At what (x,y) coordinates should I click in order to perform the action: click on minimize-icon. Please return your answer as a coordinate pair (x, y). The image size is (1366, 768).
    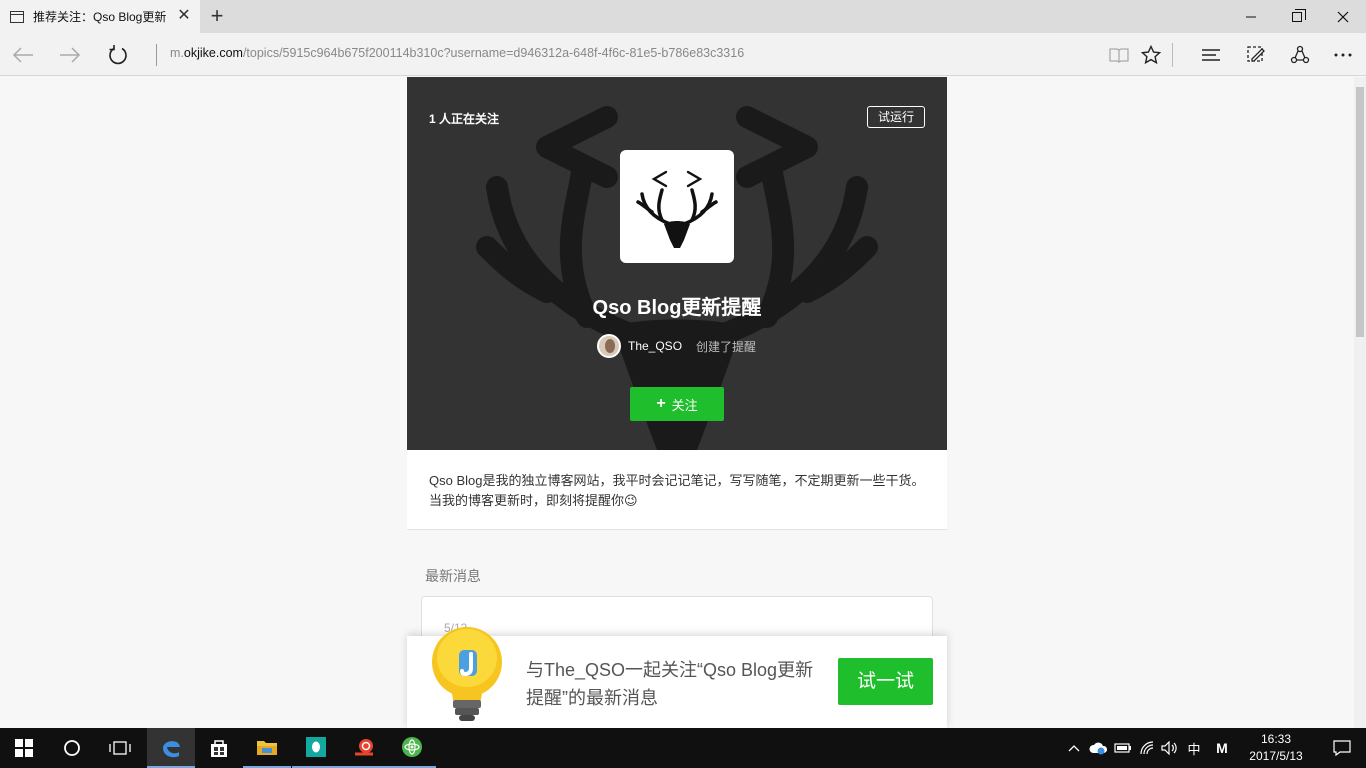
    Looking at the image, I should click on (1251, 16).